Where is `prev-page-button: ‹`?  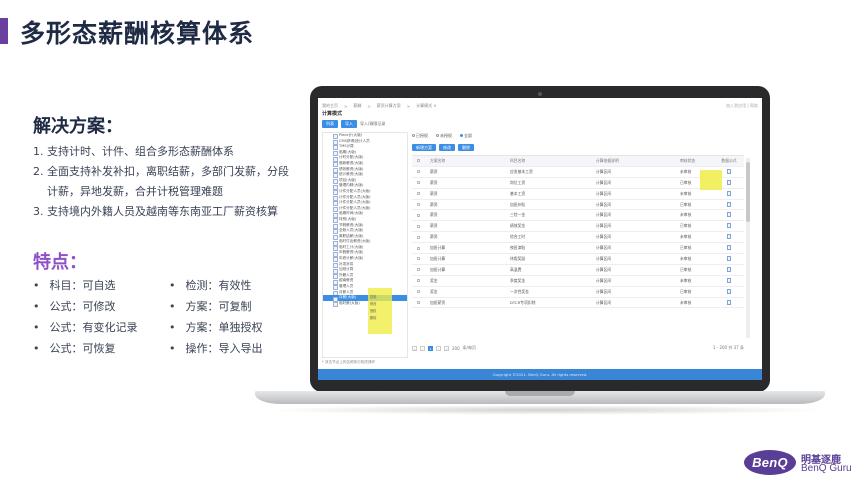
prev-page-button: ‹ is located at coordinates (422, 348).